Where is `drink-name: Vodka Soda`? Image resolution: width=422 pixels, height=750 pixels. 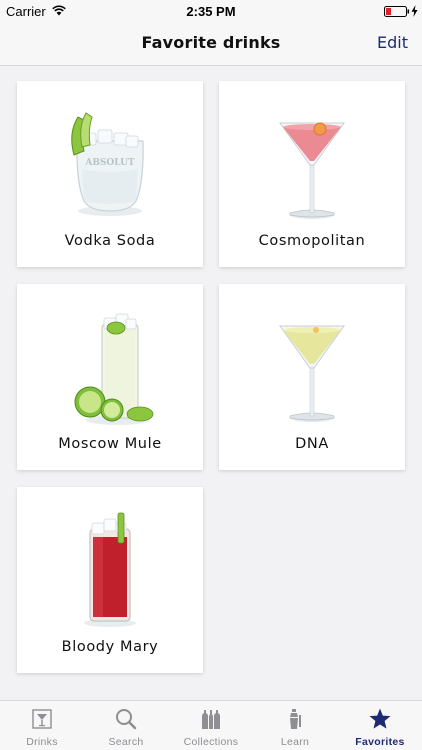
drink-name: Vodka Soda is located at coordinates (110, 241).